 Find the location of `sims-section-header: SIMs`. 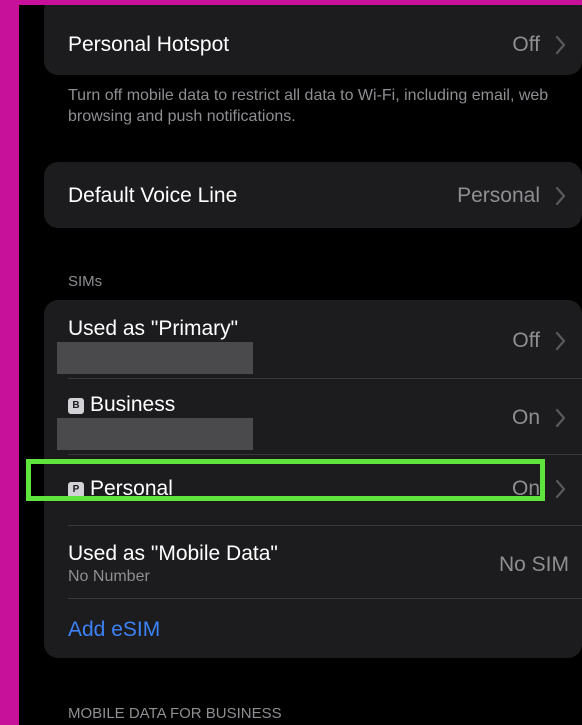

sims-section-header: SIMs is located at coordinates (85, 281).